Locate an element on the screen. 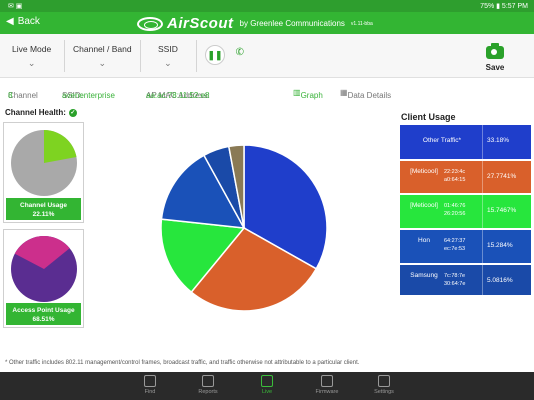 This screenshot has width=534, height=400. client-mac: 7c:78:7e 30:64:7e is located at coordinates (455, 280).